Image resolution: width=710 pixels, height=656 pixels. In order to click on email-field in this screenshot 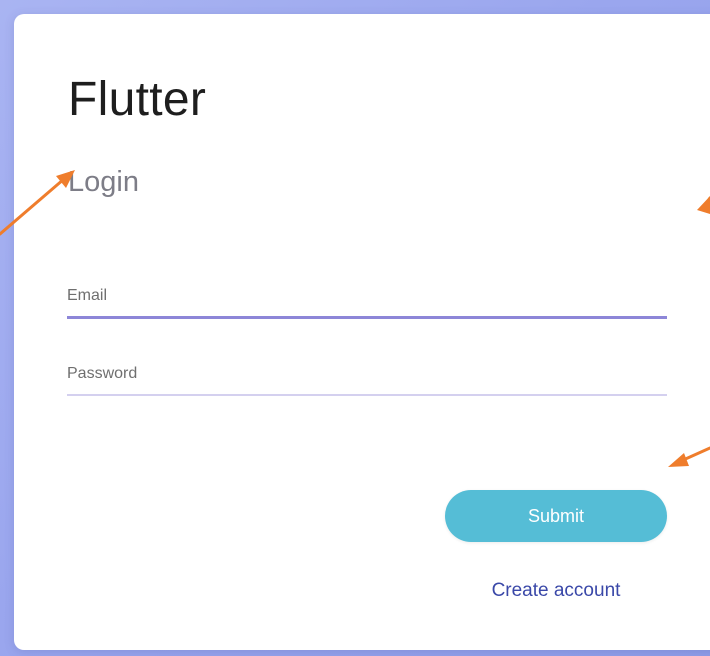, I will do `click(367, 297)`.